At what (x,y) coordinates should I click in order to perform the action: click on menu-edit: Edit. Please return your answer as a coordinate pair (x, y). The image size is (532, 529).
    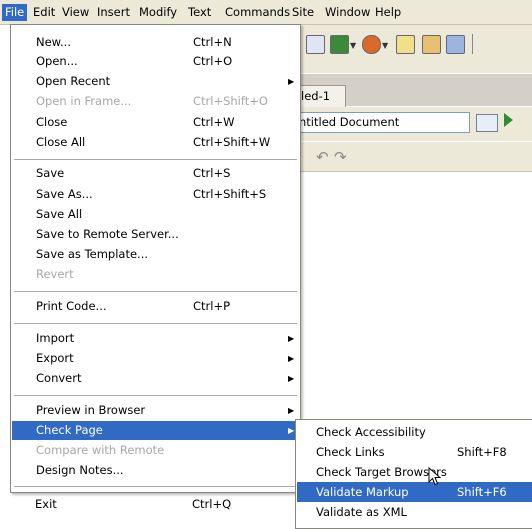
    Looking at the image, I should click on (44, 12).